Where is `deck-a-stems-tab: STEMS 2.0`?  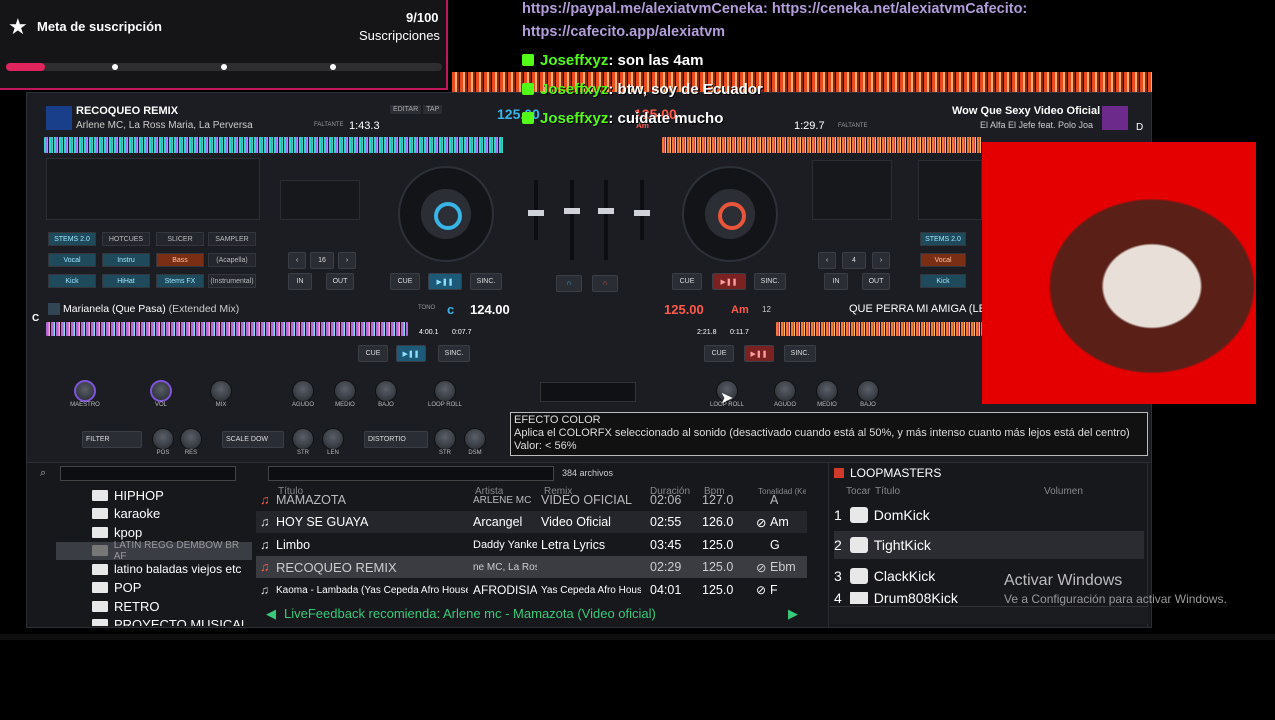 deck-a-stems-tab: STEMS 2.0 is located at coordinates (72, 239).